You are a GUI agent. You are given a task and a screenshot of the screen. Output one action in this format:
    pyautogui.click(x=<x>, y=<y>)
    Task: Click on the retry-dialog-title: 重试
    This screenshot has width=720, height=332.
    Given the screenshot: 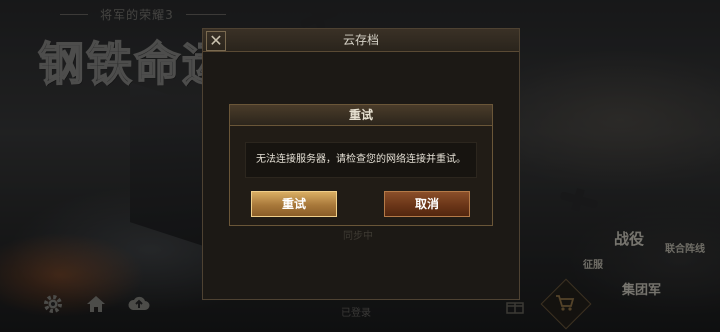 What is the action you would take?
    pyautogui.click(x=361, y=115)
    